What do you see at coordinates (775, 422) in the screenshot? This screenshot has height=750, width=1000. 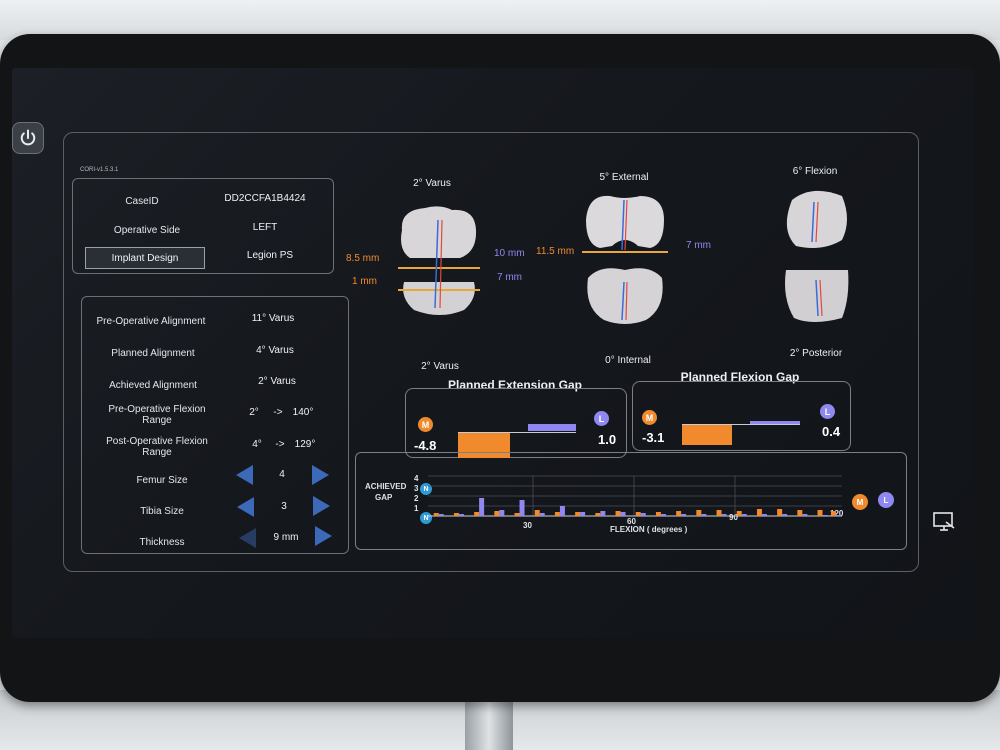 I see `flexion-lateral-bar` at bounding box center [775, 422].